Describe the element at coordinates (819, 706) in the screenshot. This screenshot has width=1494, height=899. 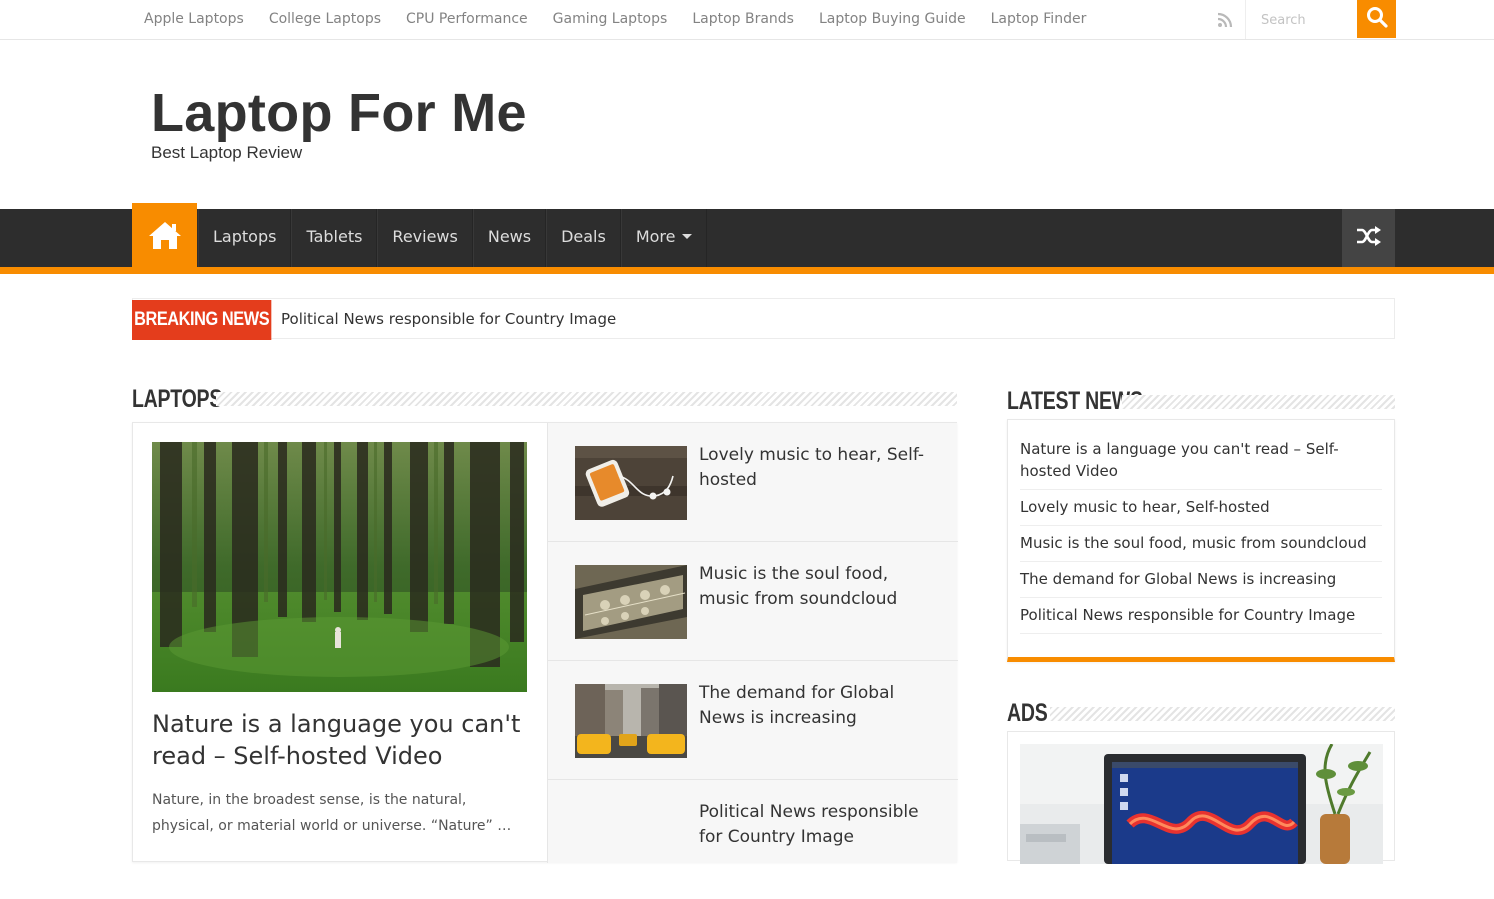
I see `list-item-title: The demand for Global News is increasing` at that location.